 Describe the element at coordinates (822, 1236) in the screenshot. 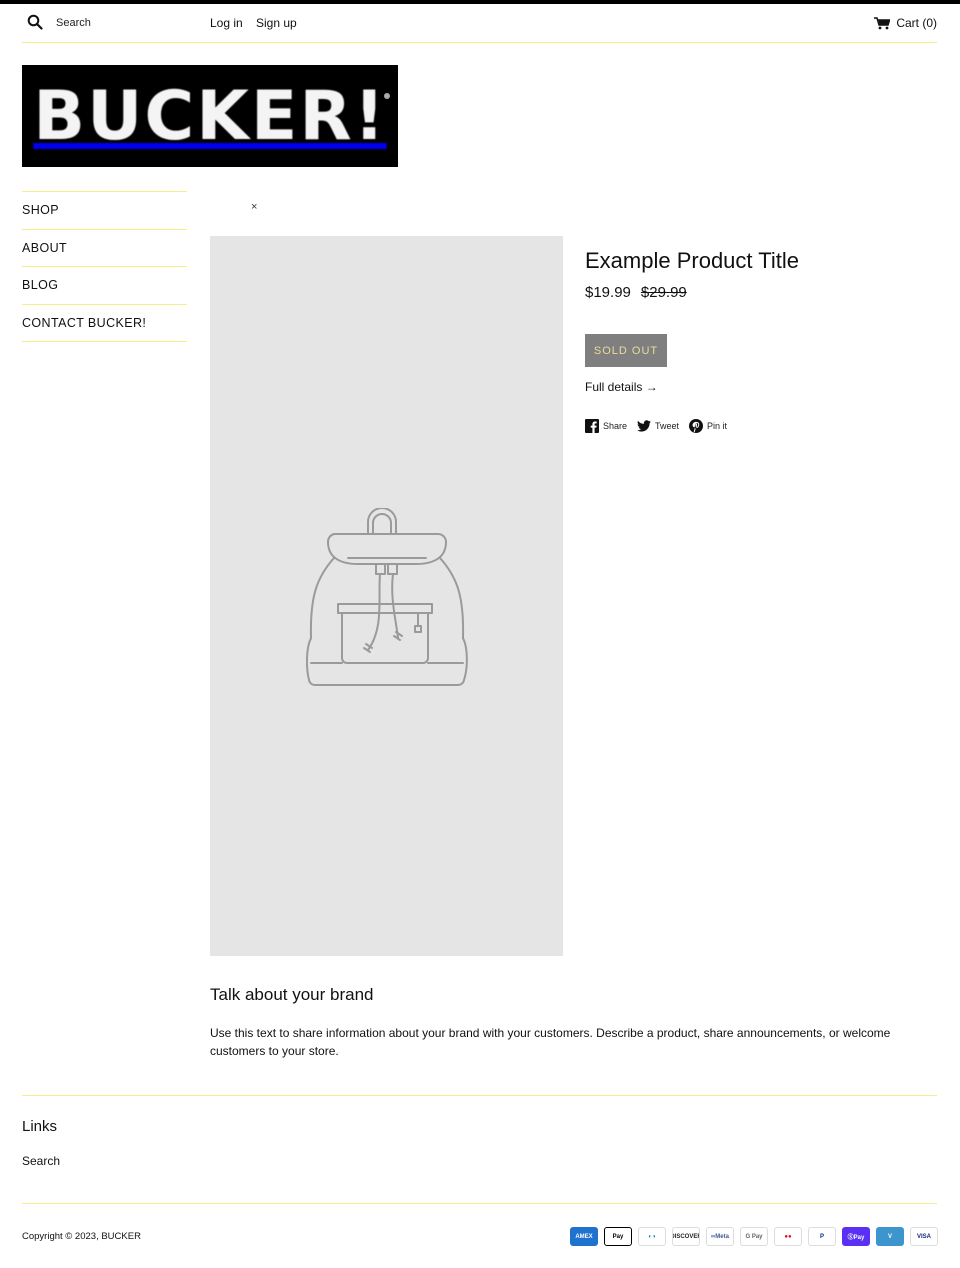

I see `paypal-icon: P` at that location.